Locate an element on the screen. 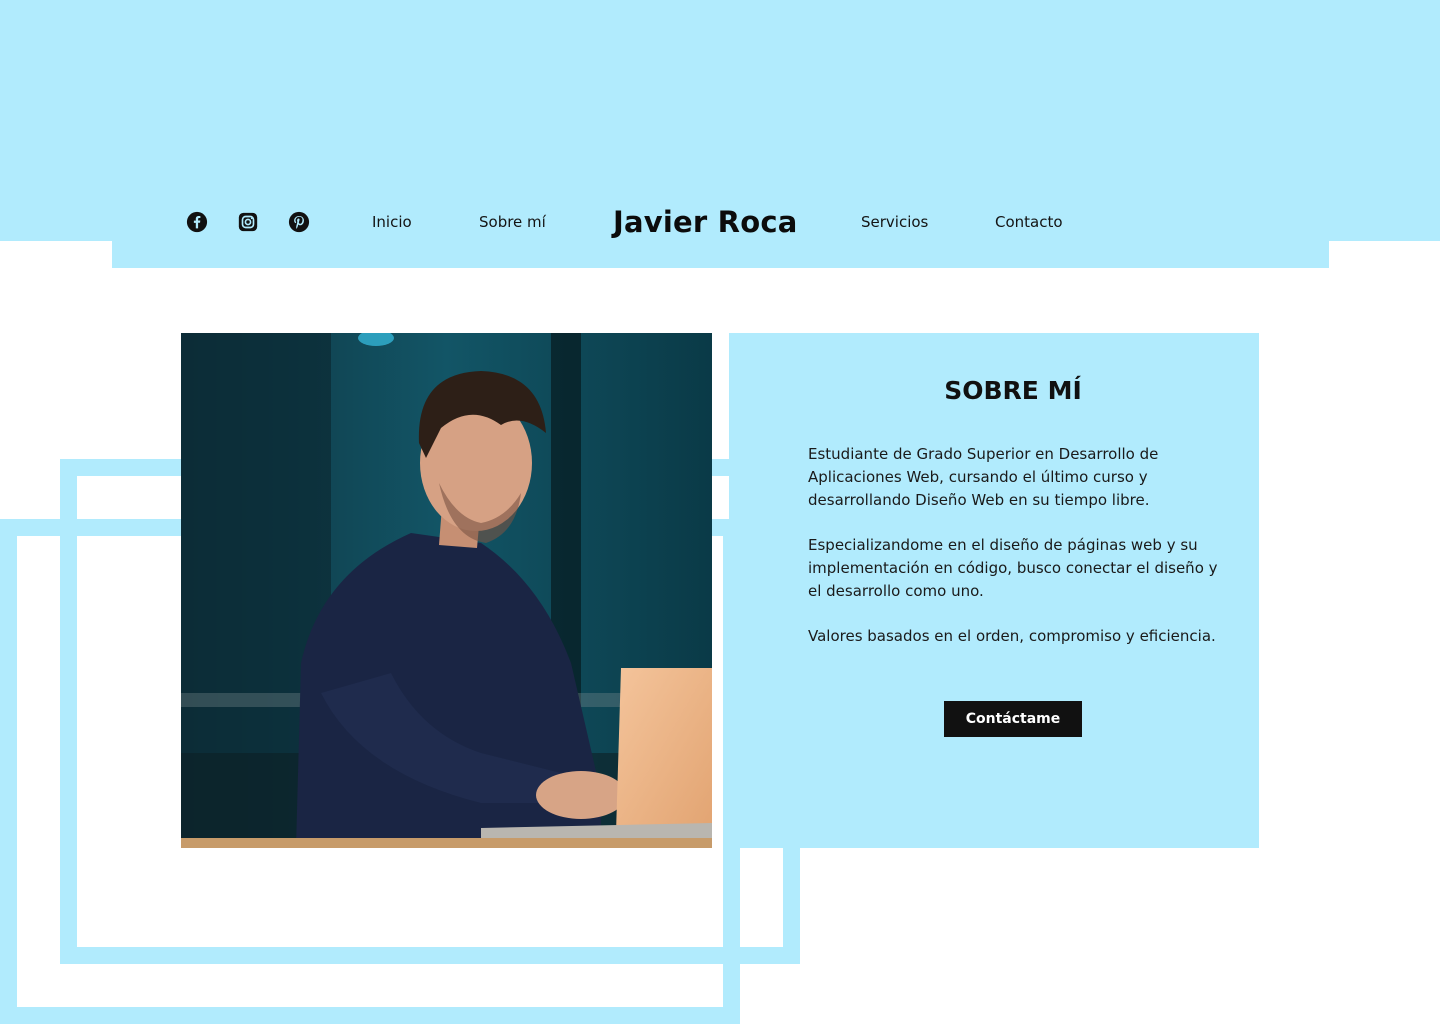  about-title: SOBRE MÍ is located at coordinates (1013, 390).